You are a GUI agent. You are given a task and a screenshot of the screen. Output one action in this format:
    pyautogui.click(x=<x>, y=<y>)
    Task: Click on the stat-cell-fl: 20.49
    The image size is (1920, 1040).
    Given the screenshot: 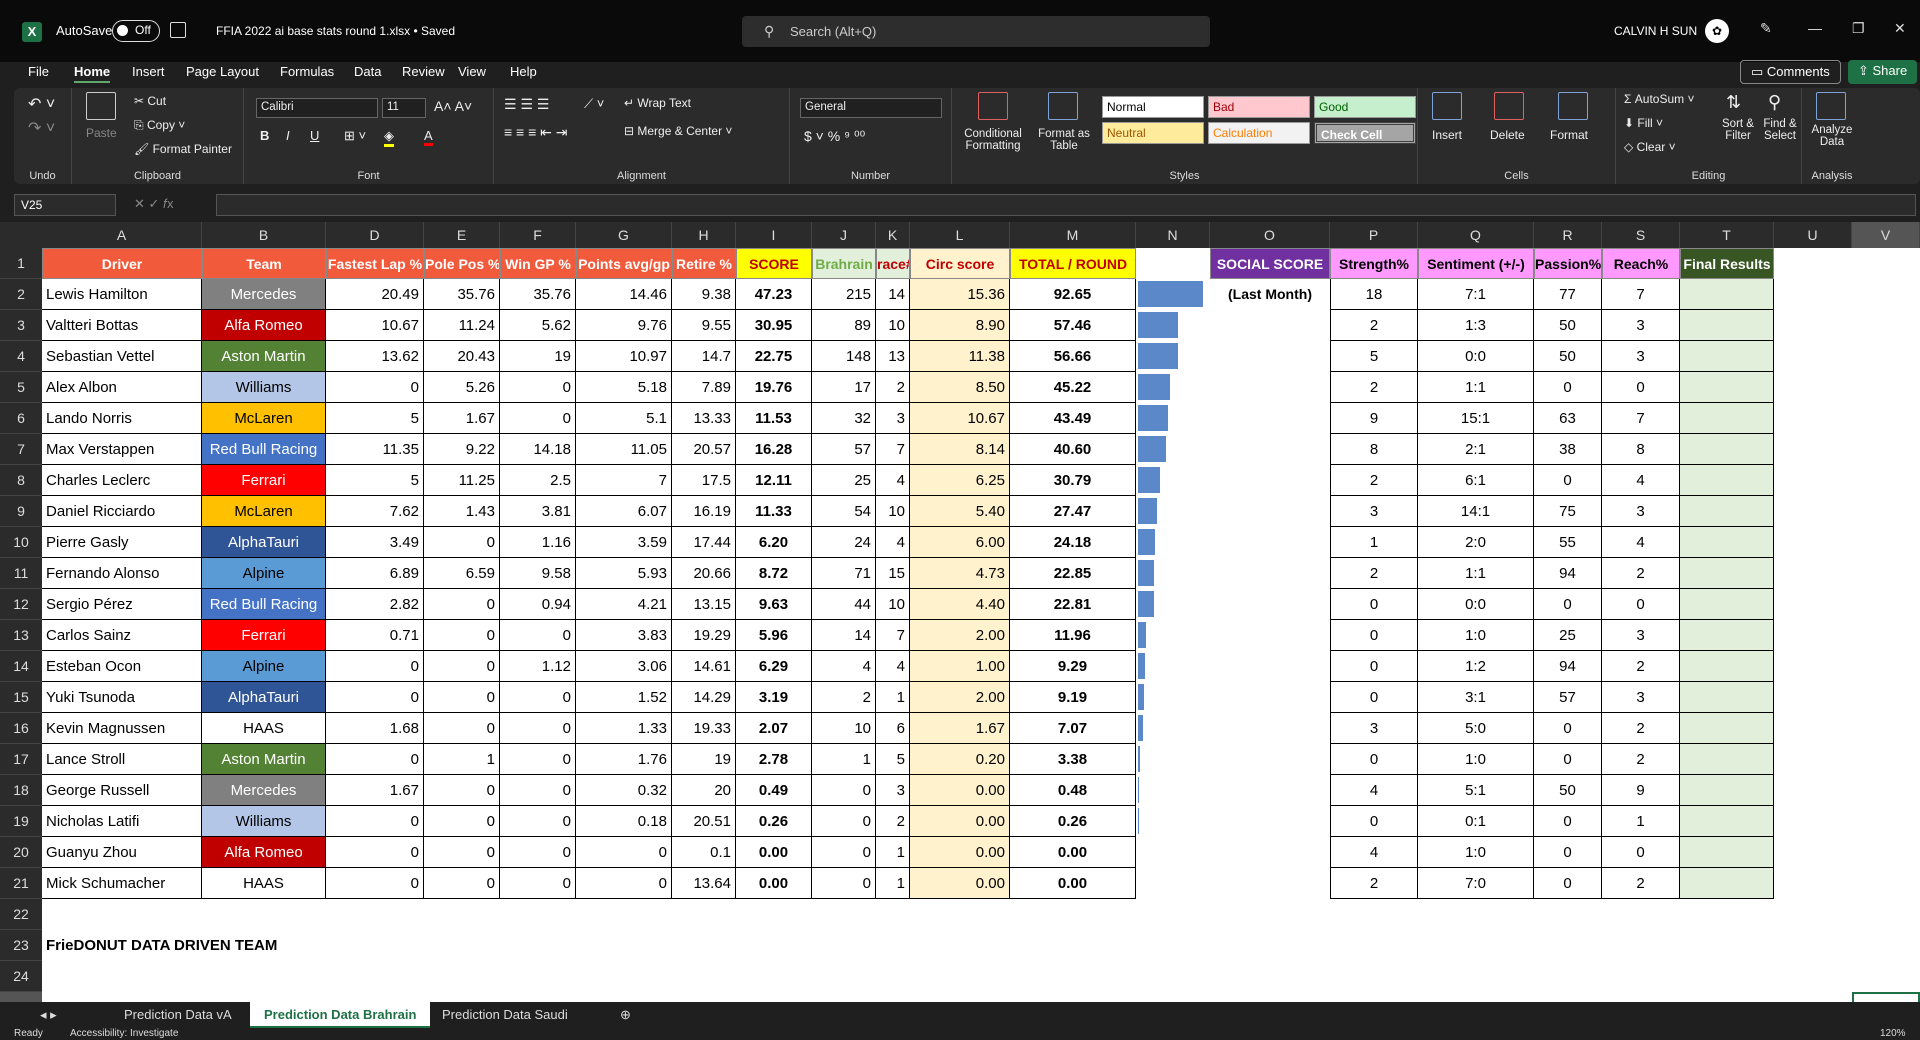 What is the action you would take?
    pyautogui.click(x=375, y=294)
    